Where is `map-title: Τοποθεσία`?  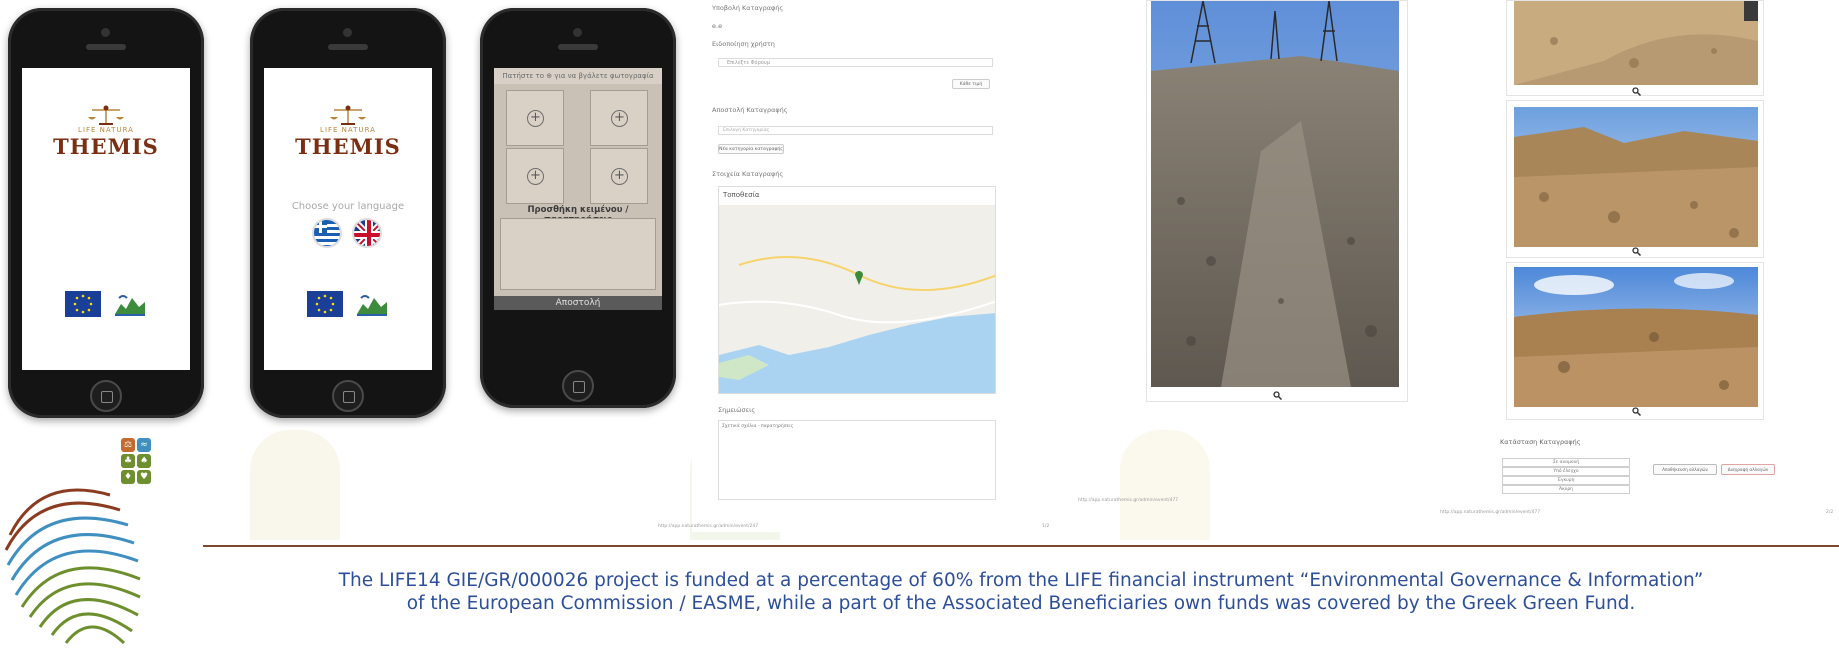 map-title: Τοποθεσία is located at coordinates (741, 195).